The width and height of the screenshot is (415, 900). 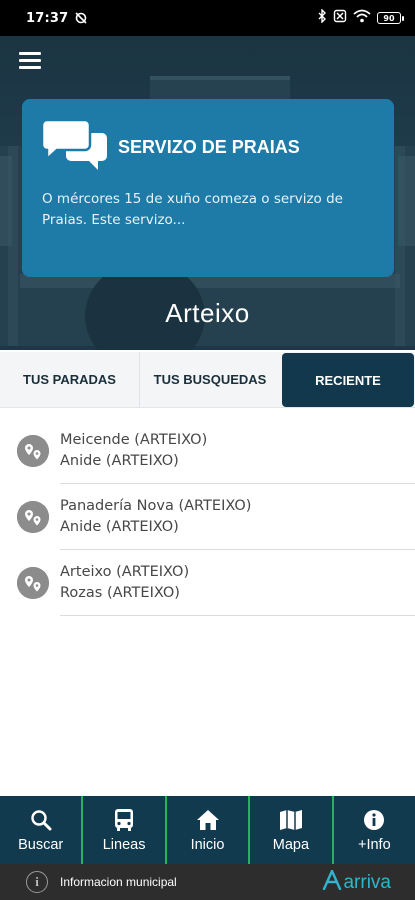 What do you see at coordinates (70, 379) in the screenshot?
I see `tab-tus-paradas: TUS PARADAS` at bounding box center [70, 379].